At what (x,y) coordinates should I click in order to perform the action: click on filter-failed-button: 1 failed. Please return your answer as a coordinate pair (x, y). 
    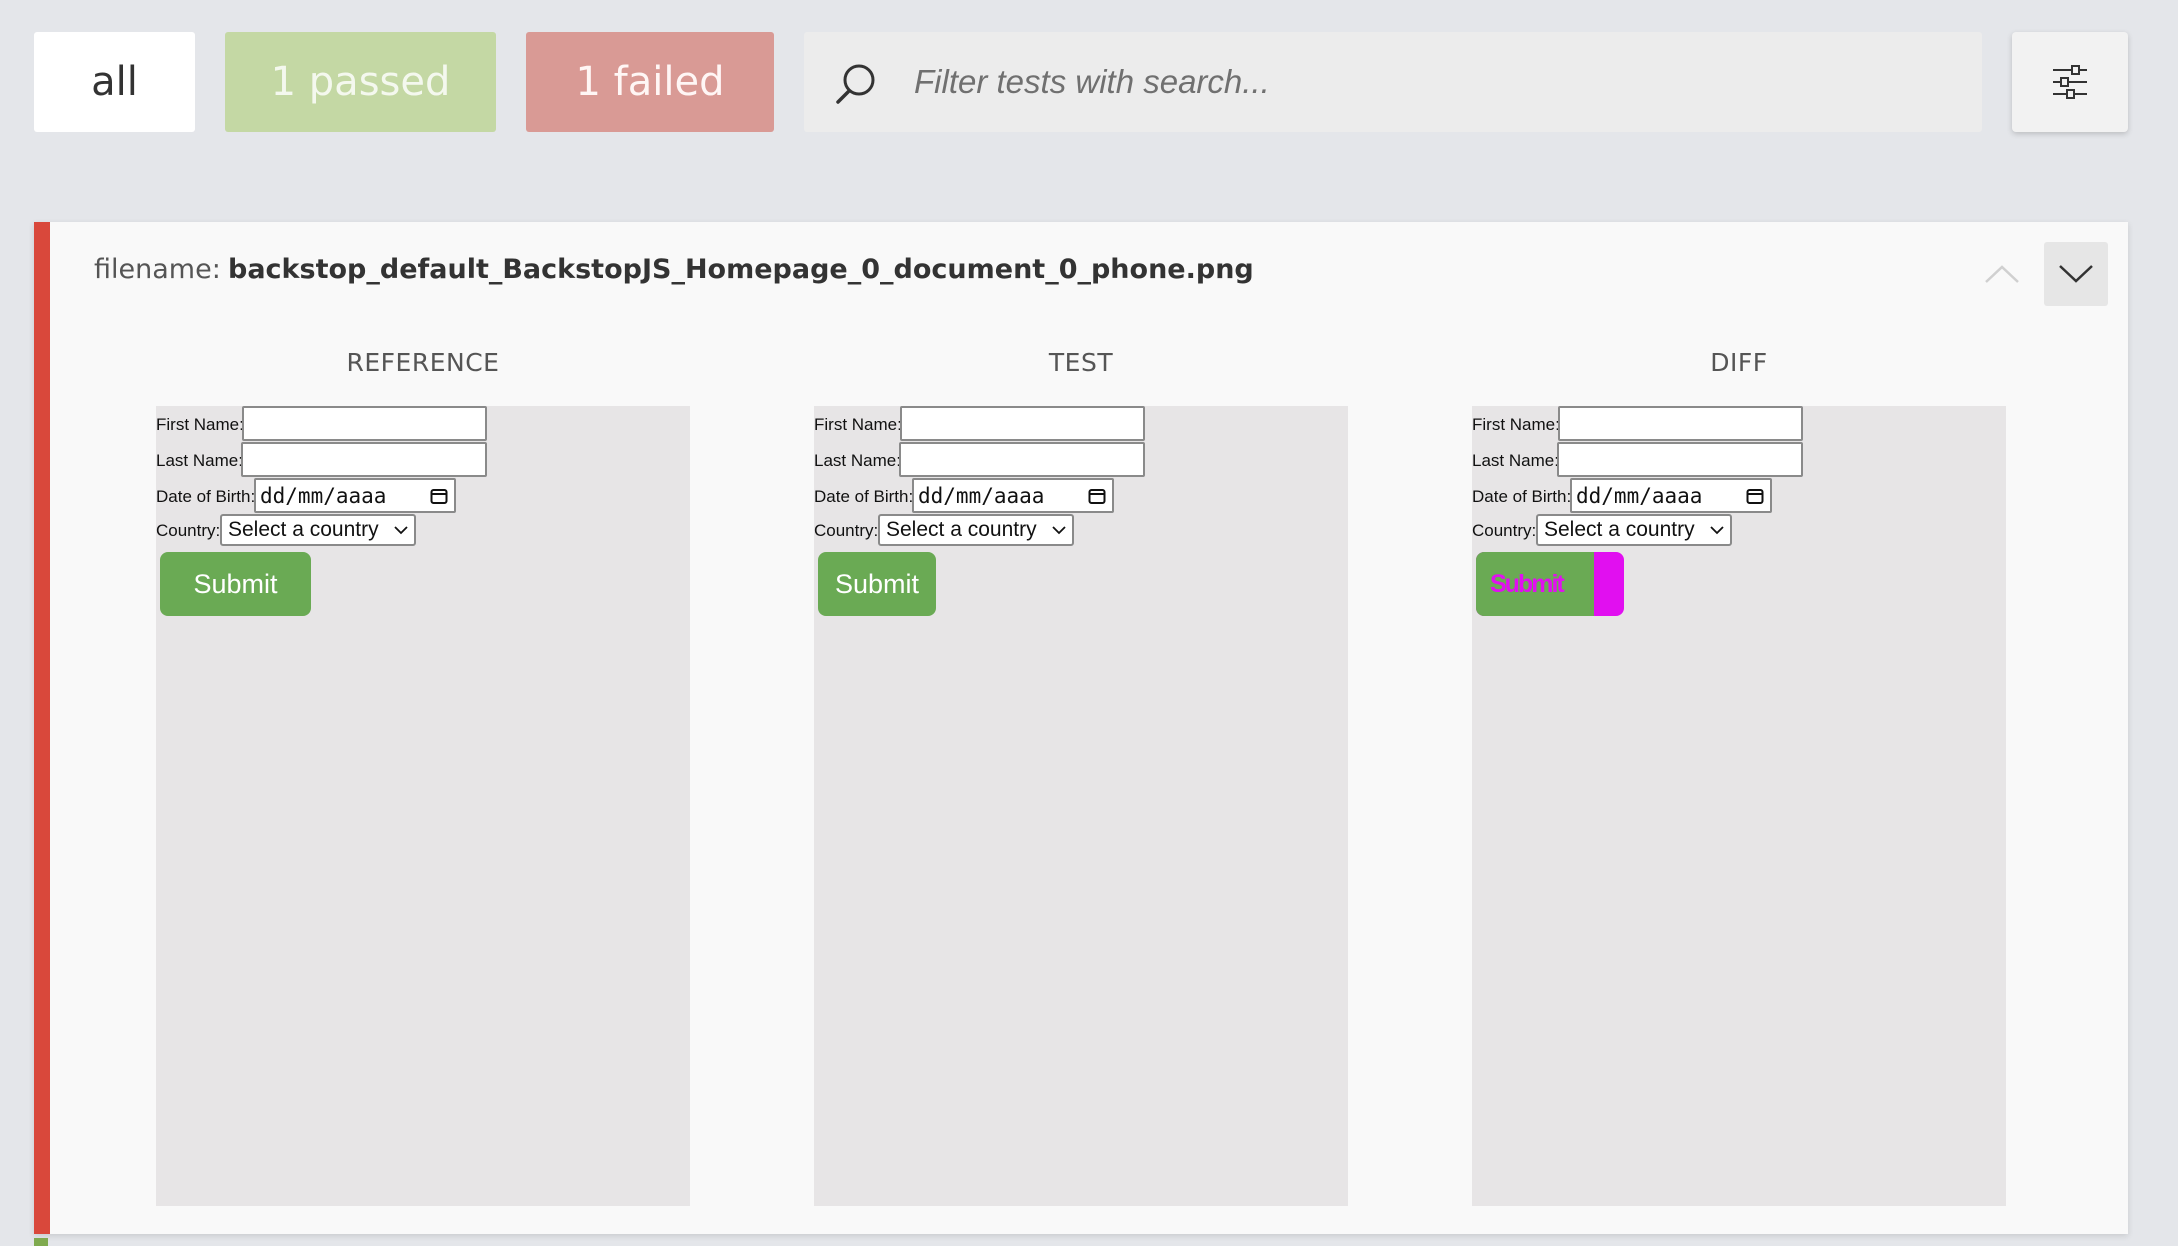
    Looking at the image, I should click on (650, 82).